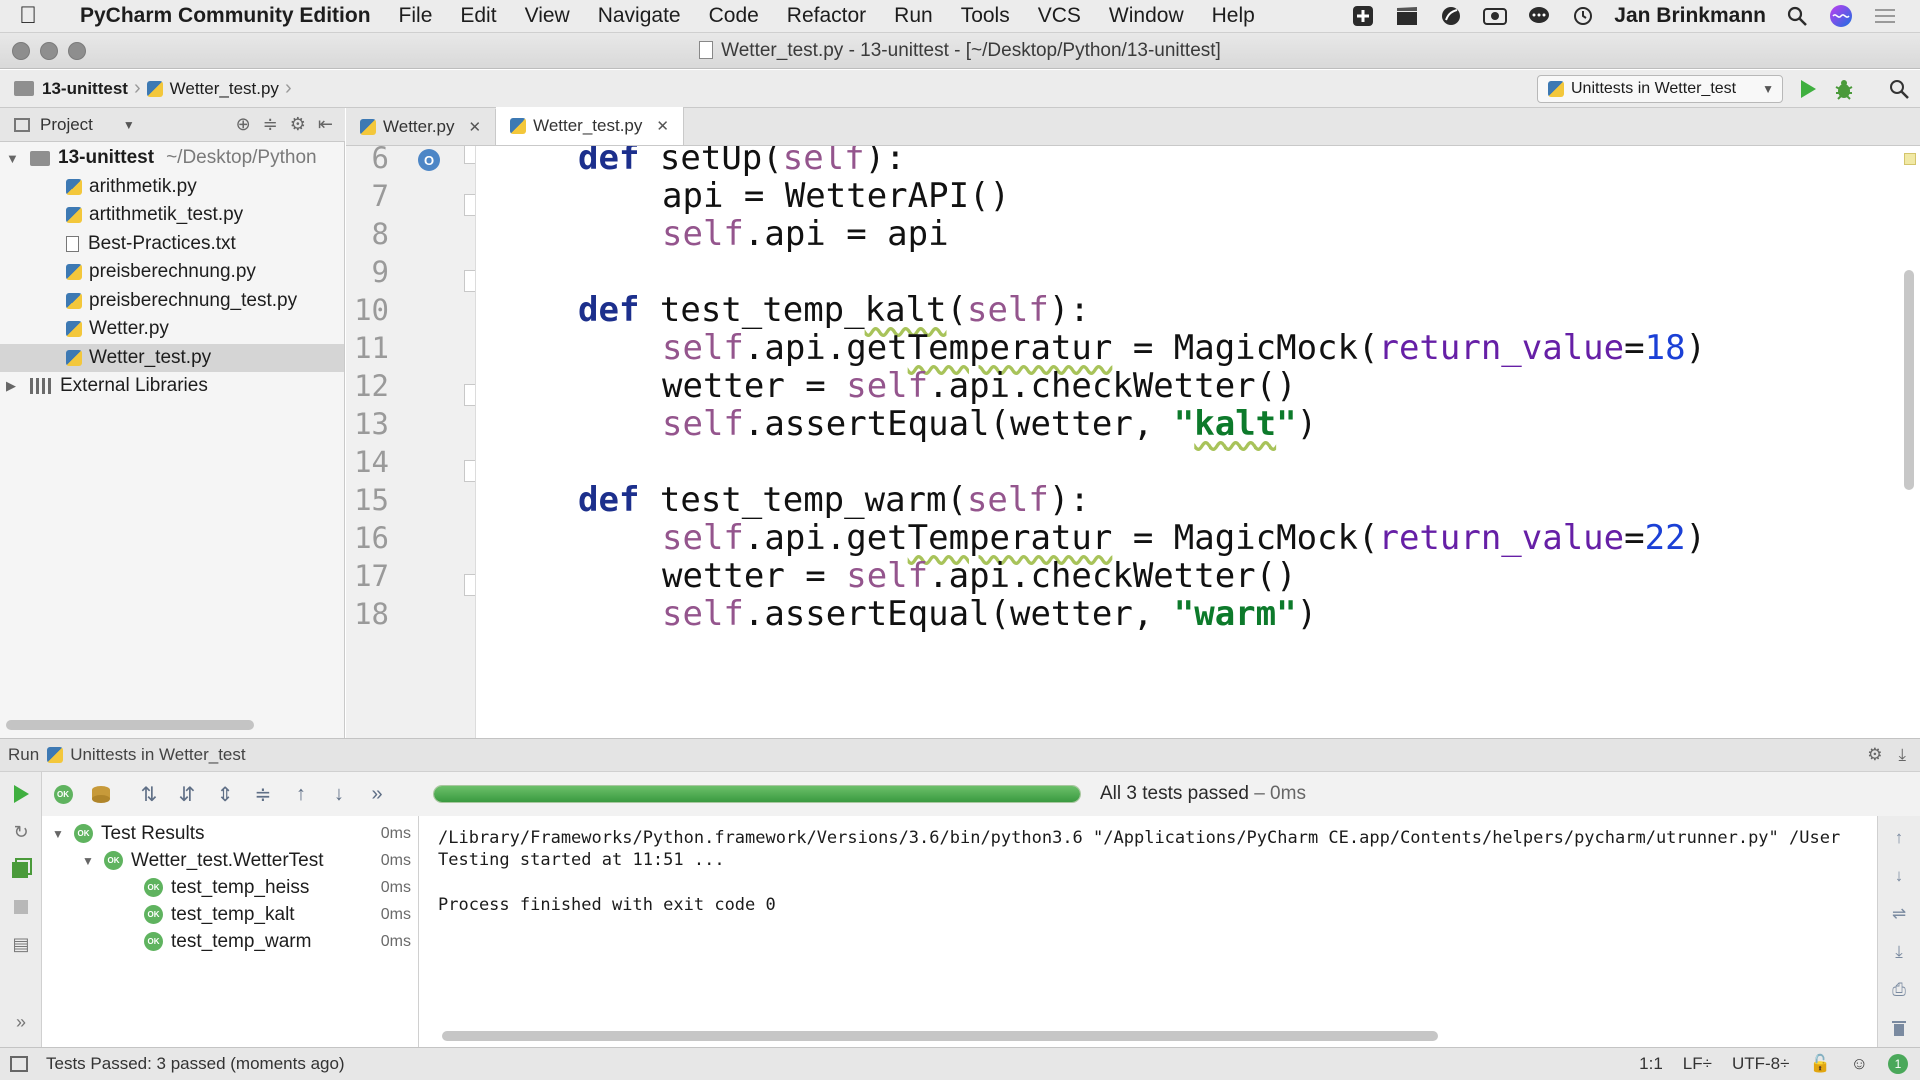 This screenshot has width=1920, height=1080. I want to click on plus-box-icon, so click(1363, 16).